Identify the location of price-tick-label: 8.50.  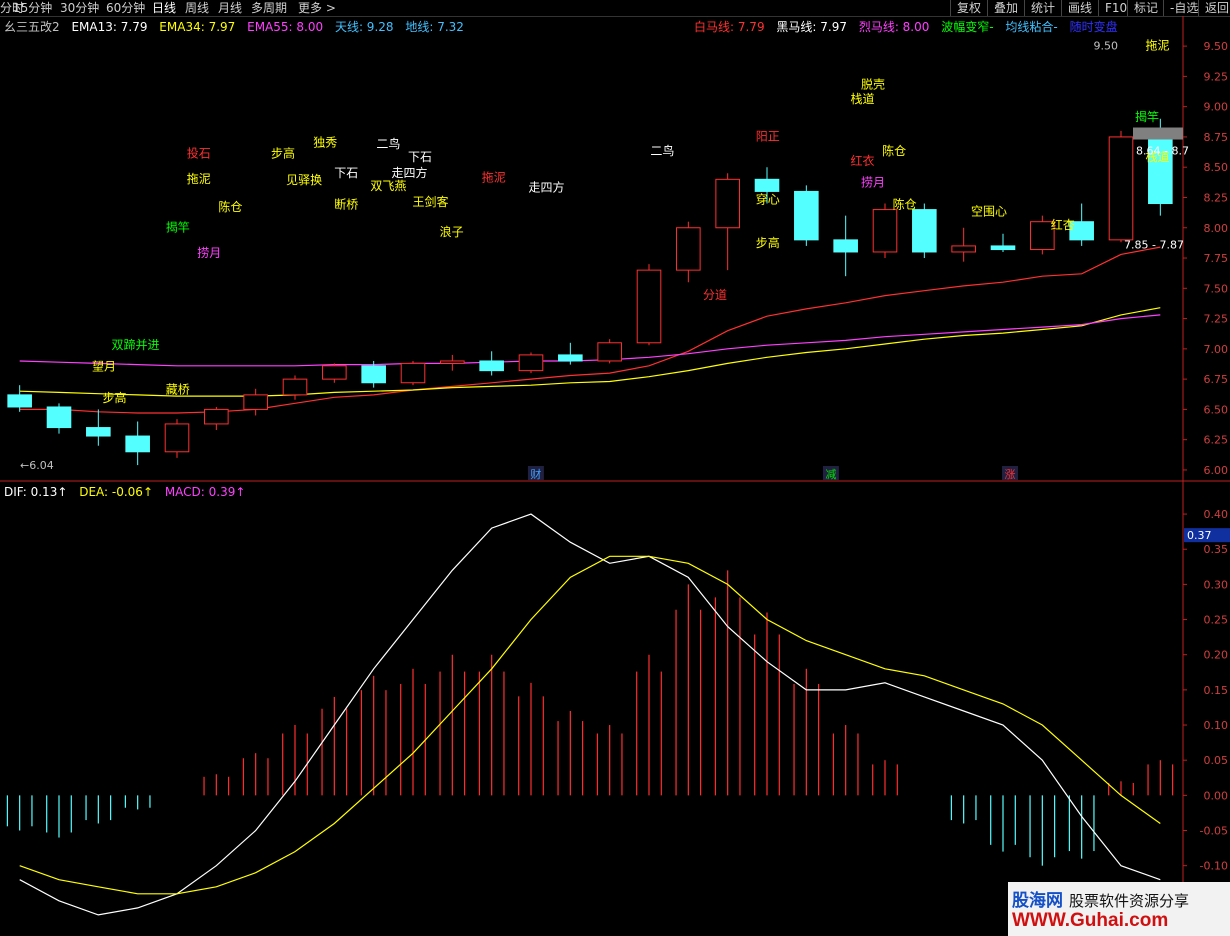
(1216, 167).